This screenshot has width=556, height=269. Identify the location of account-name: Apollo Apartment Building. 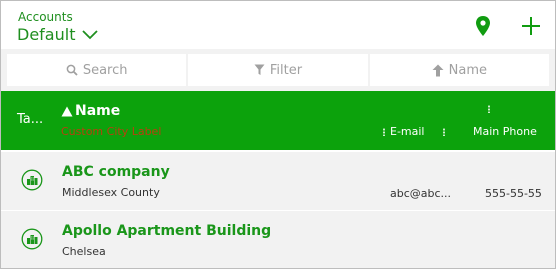
(167, 231).